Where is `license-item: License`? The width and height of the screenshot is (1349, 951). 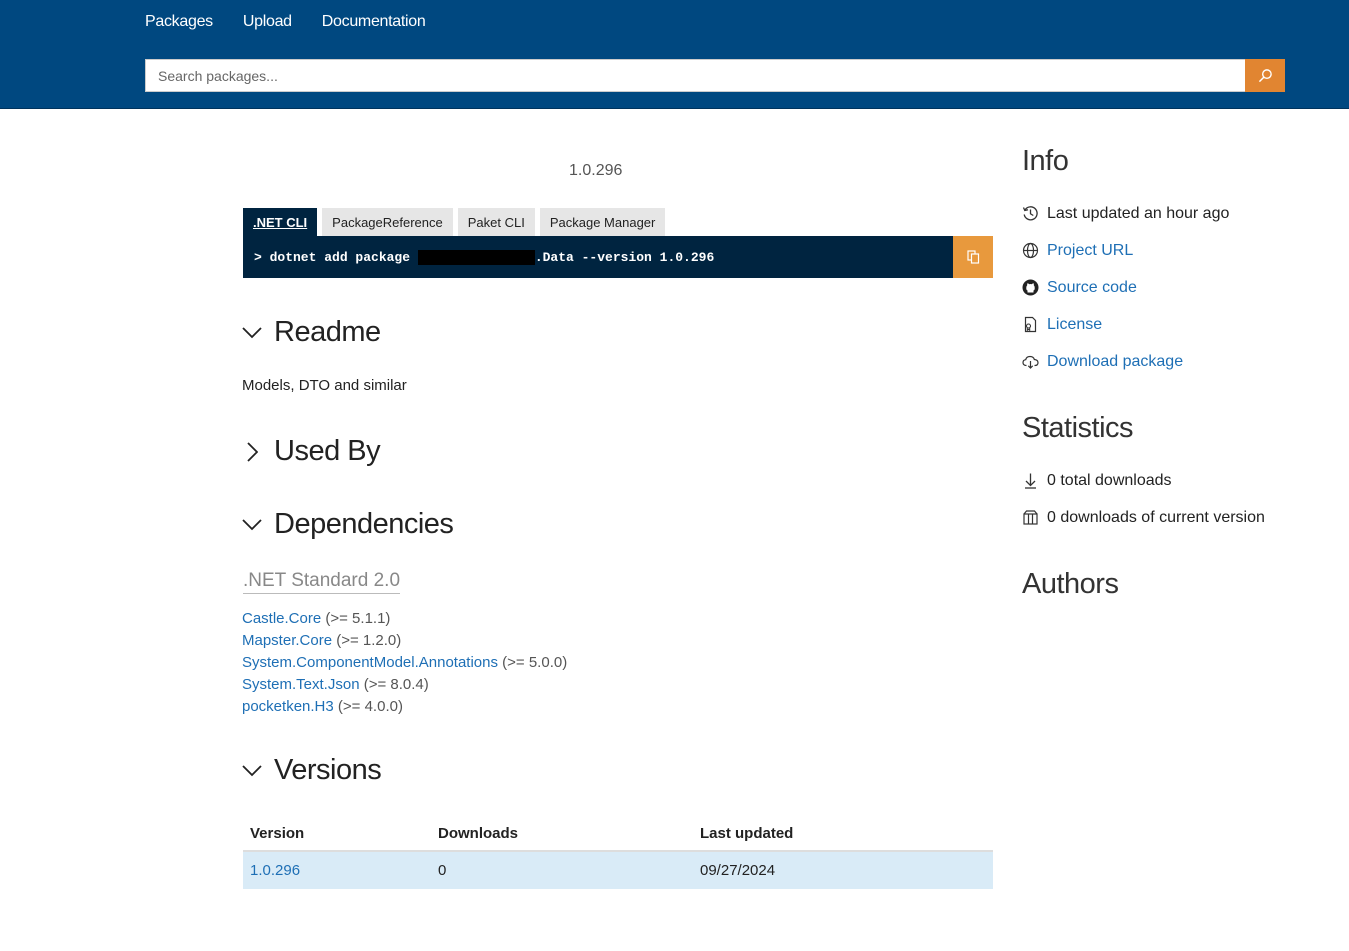
license-item: License is located at coordinates (1125, 324).